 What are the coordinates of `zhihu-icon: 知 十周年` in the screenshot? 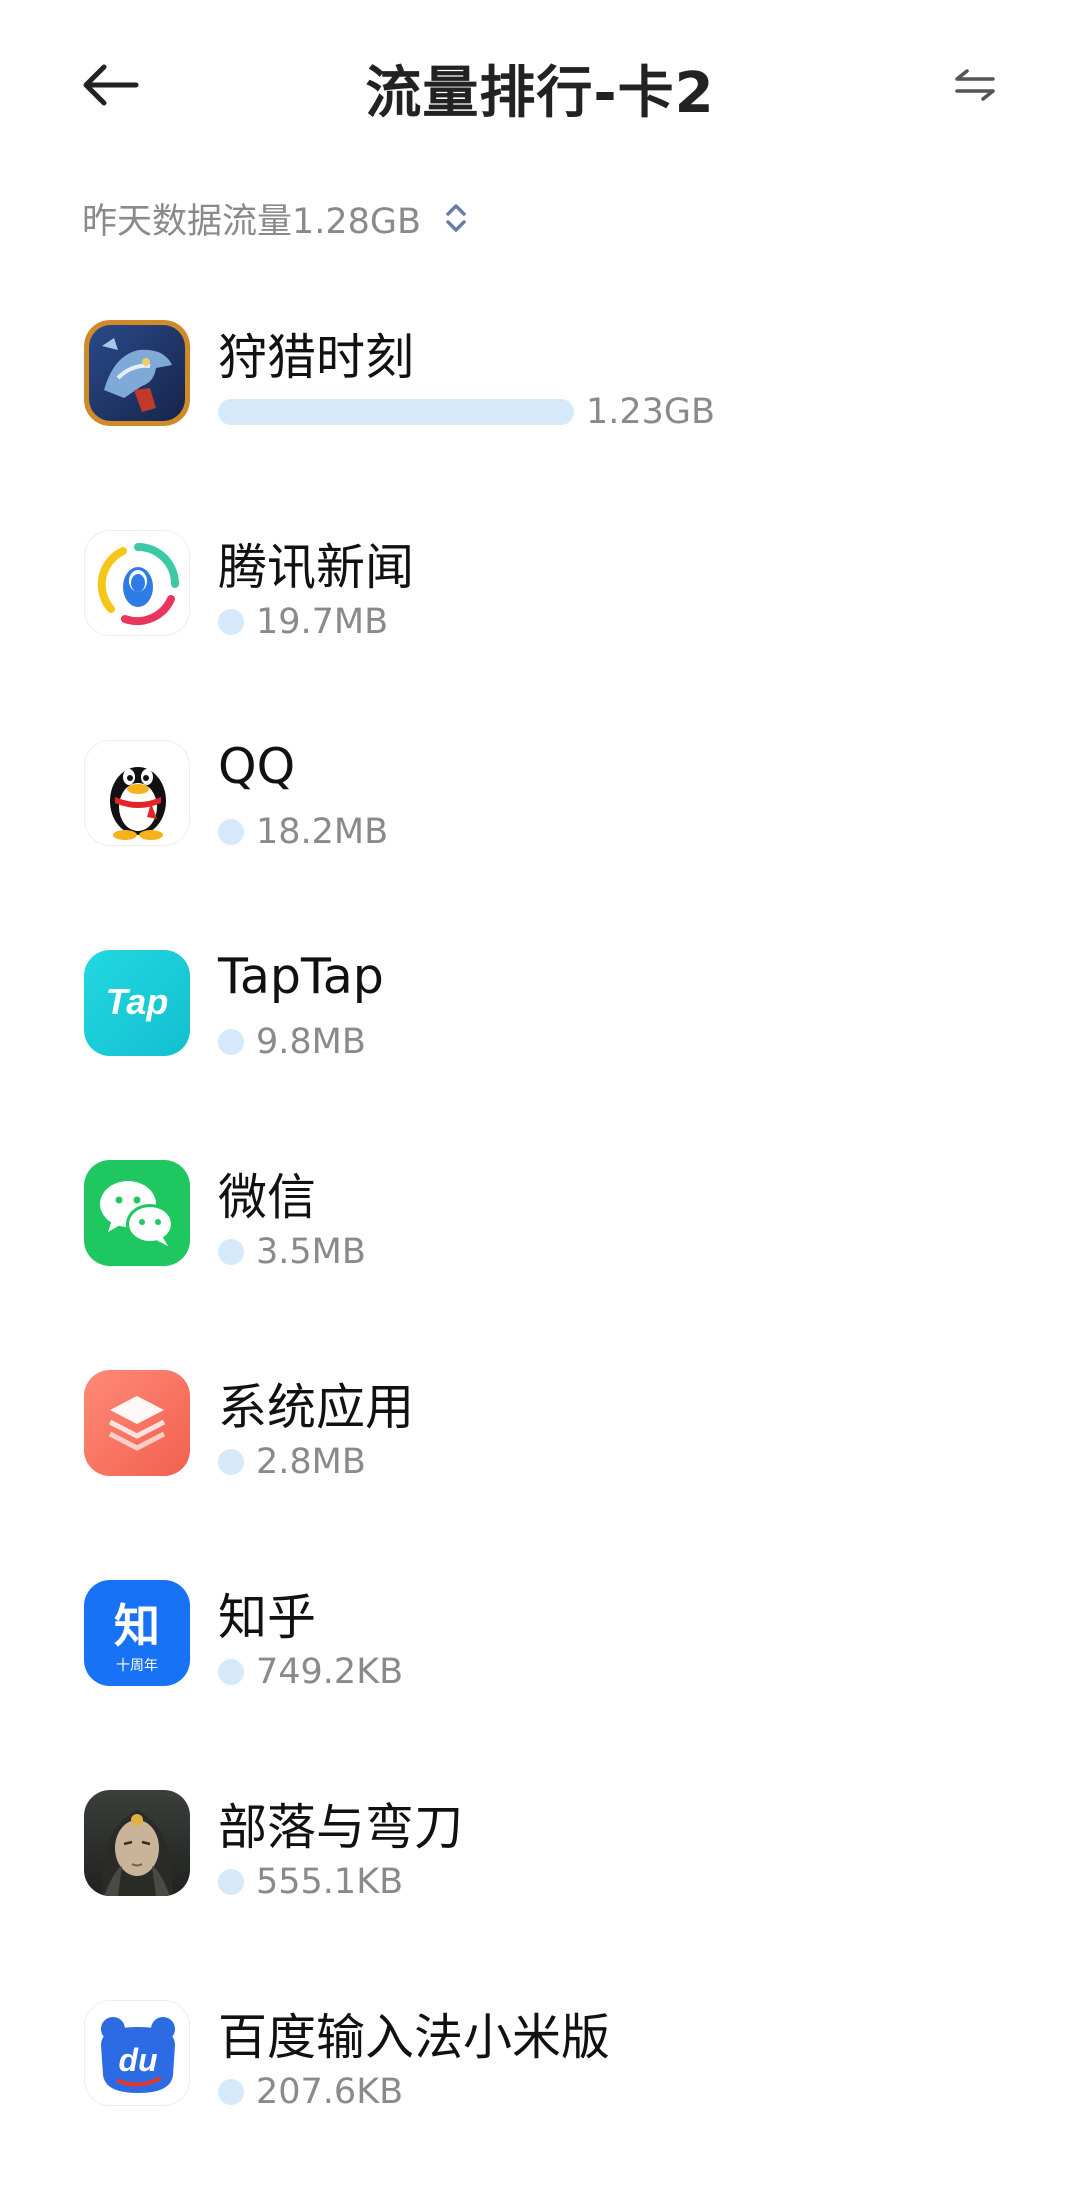 It's located at (137, 1633).